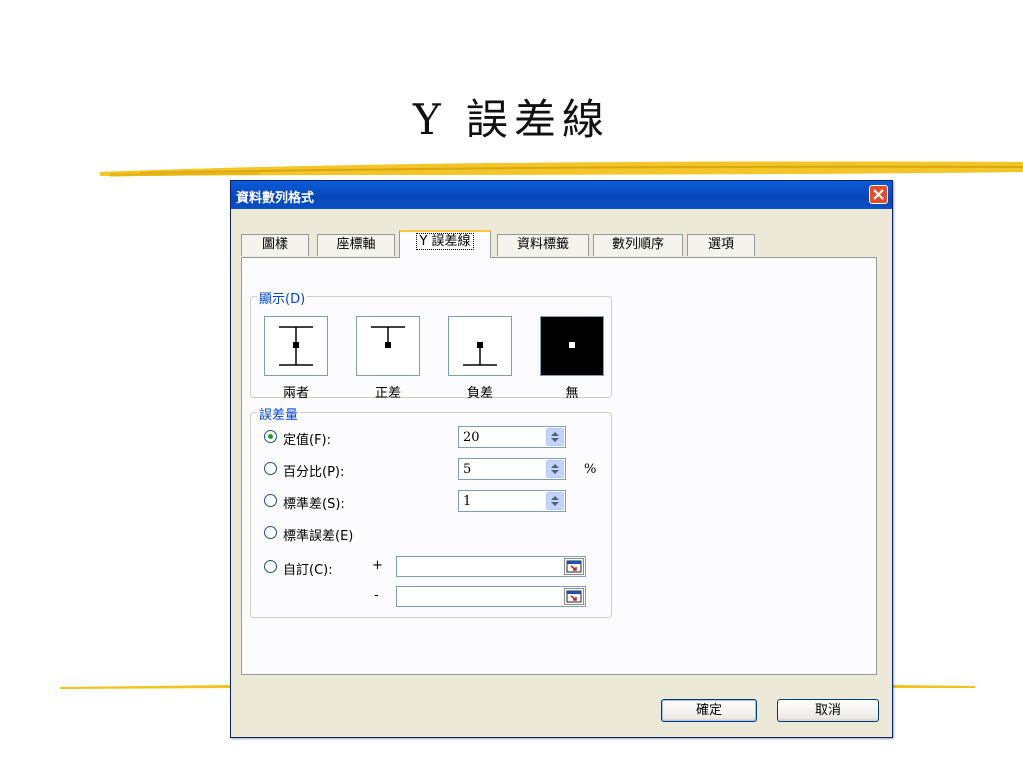 This screenshot has height=767, width=1023. What do you see at coordinates (543, 245) in the screenshot?
I see `tab-data-labels: 資料標籤` at bounding box center [543, 245].